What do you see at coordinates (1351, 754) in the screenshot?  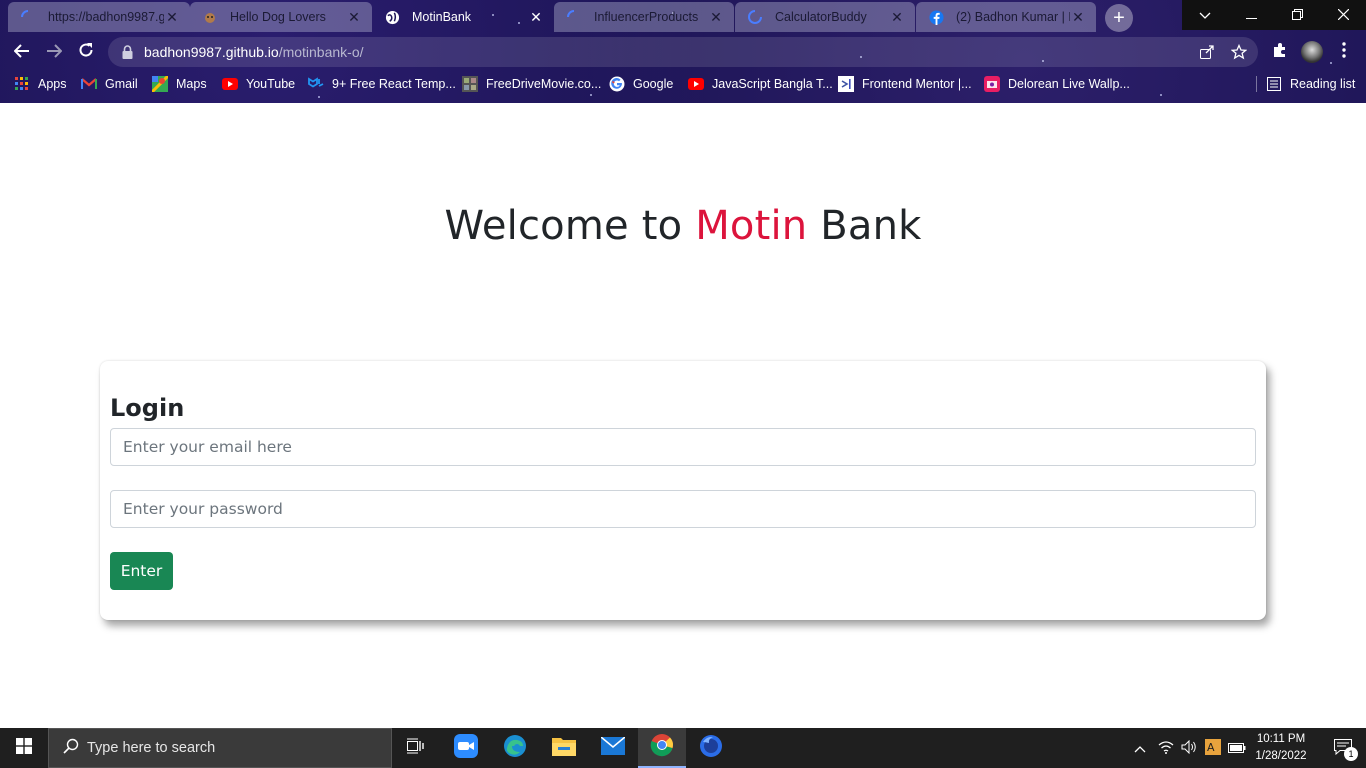 I see `notification-count: 1` at bounding box center [1351, 754].